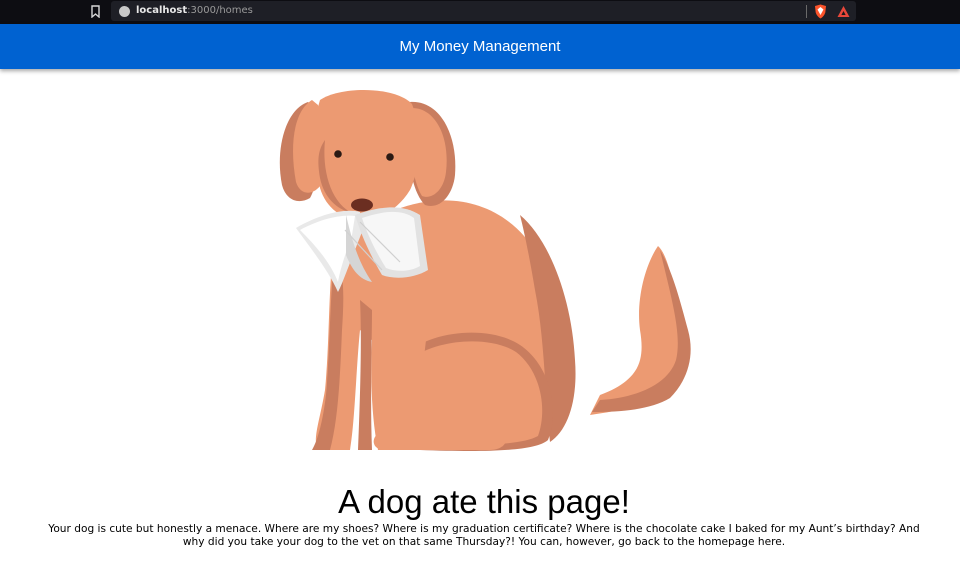 Image resolution: width=960 pixels, height=570 pixels. What do you see at coordinates (220, 10) in the screenshot?
I see `url-path: :3000/homes` at bounding box center [220, 10].